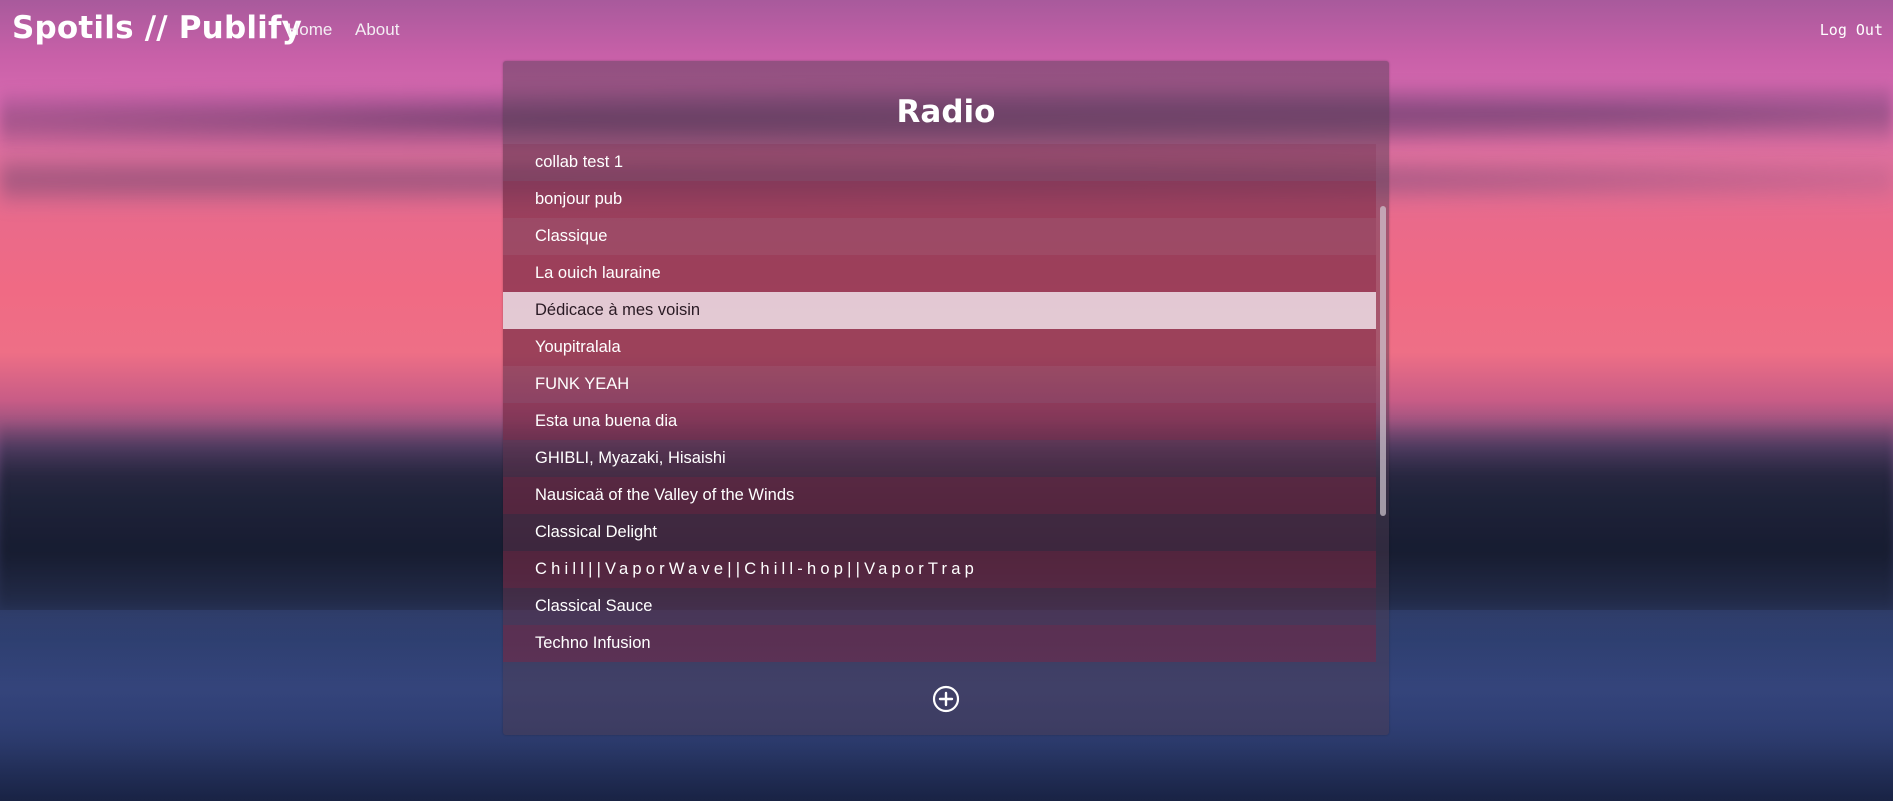 The image size is (1893, 801). I want to click on playlist-item: bonjour pub, so click(939, 199).